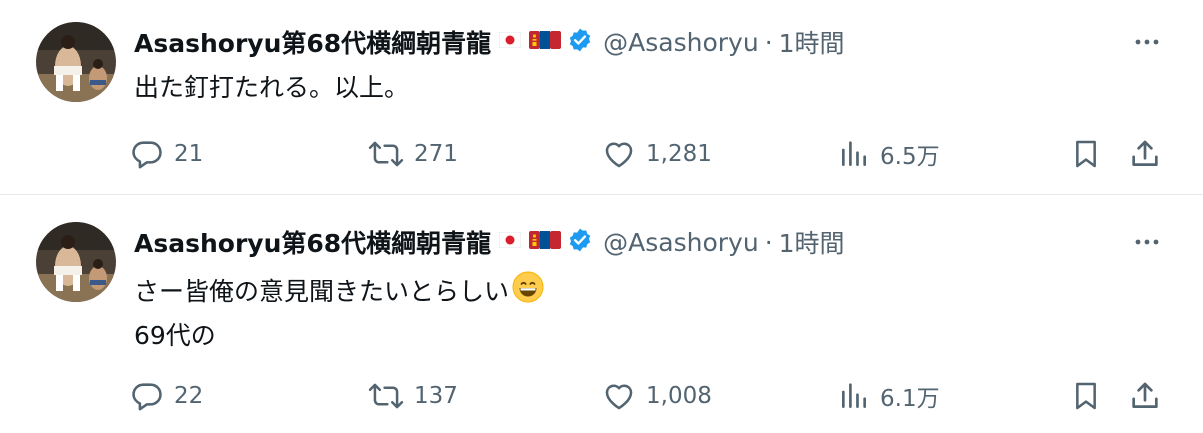  Describe the element at coordinates (322, 291) in the screenshot. I see `tweet-text-content: さー皆俺の意見聞きたいとらしい` at that location.